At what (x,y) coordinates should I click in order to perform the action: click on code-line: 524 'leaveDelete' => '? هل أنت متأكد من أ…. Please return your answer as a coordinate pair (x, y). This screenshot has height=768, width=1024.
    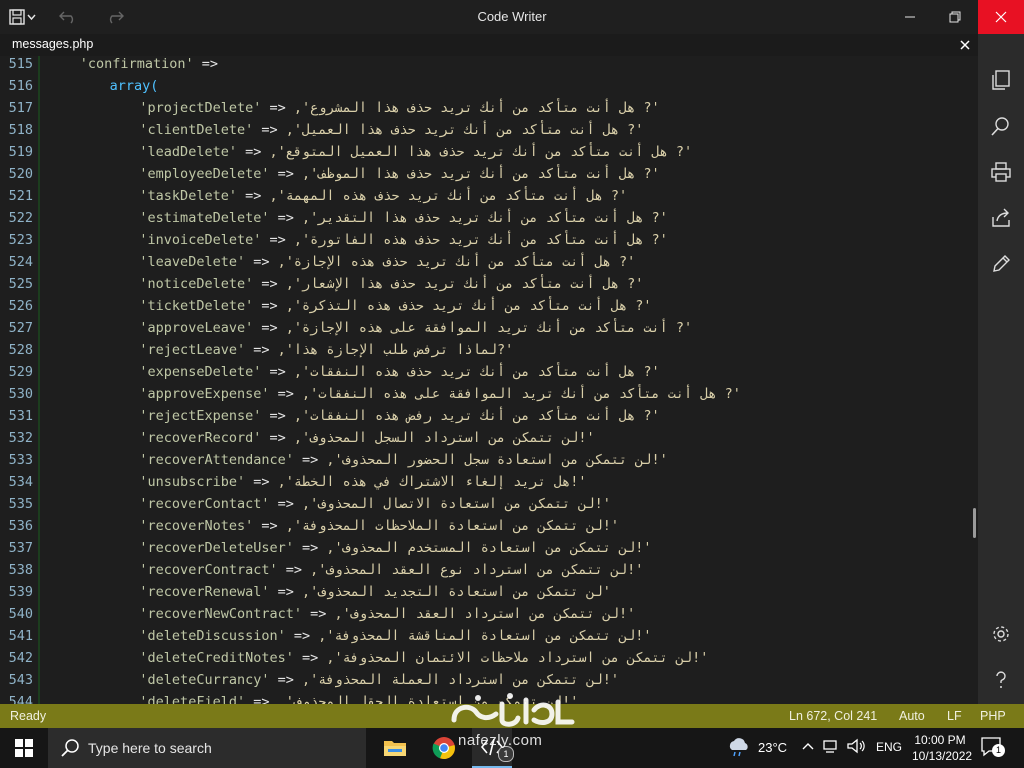
    Looking at the image, I should click on (485, 262).